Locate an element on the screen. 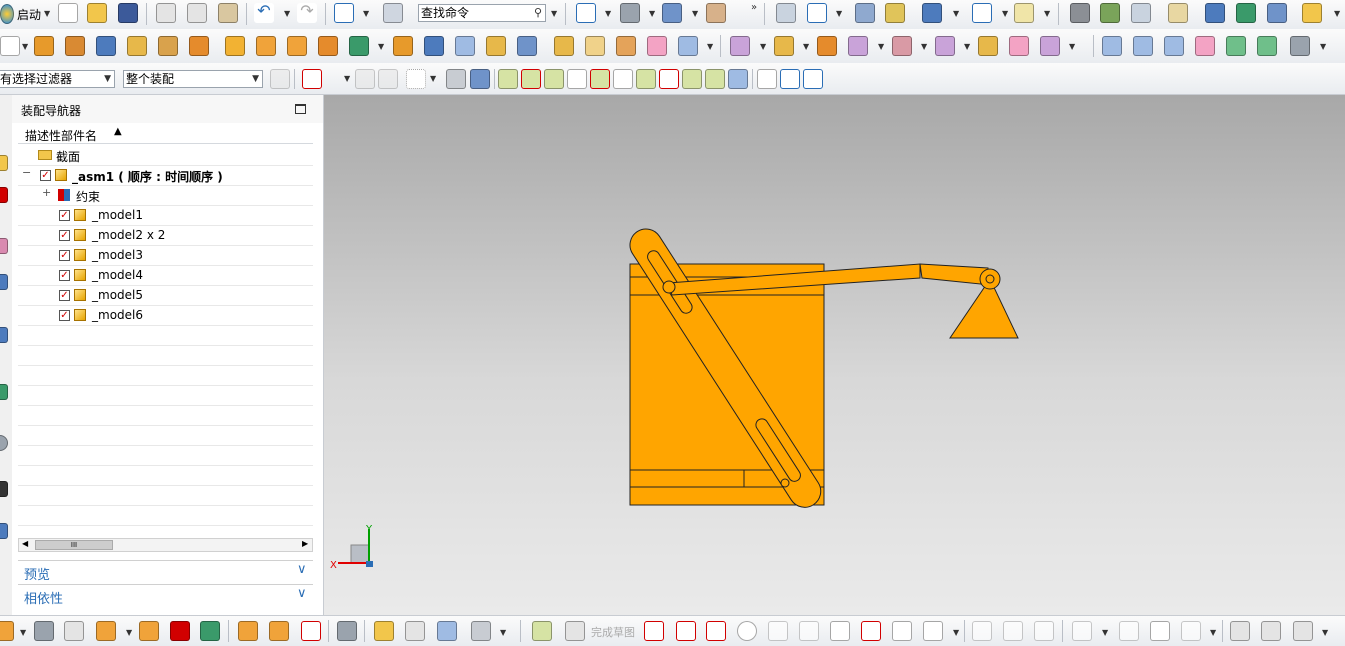  horizontal-scrollbar: ◀ III ▶ is located at coordinates (165, 545).